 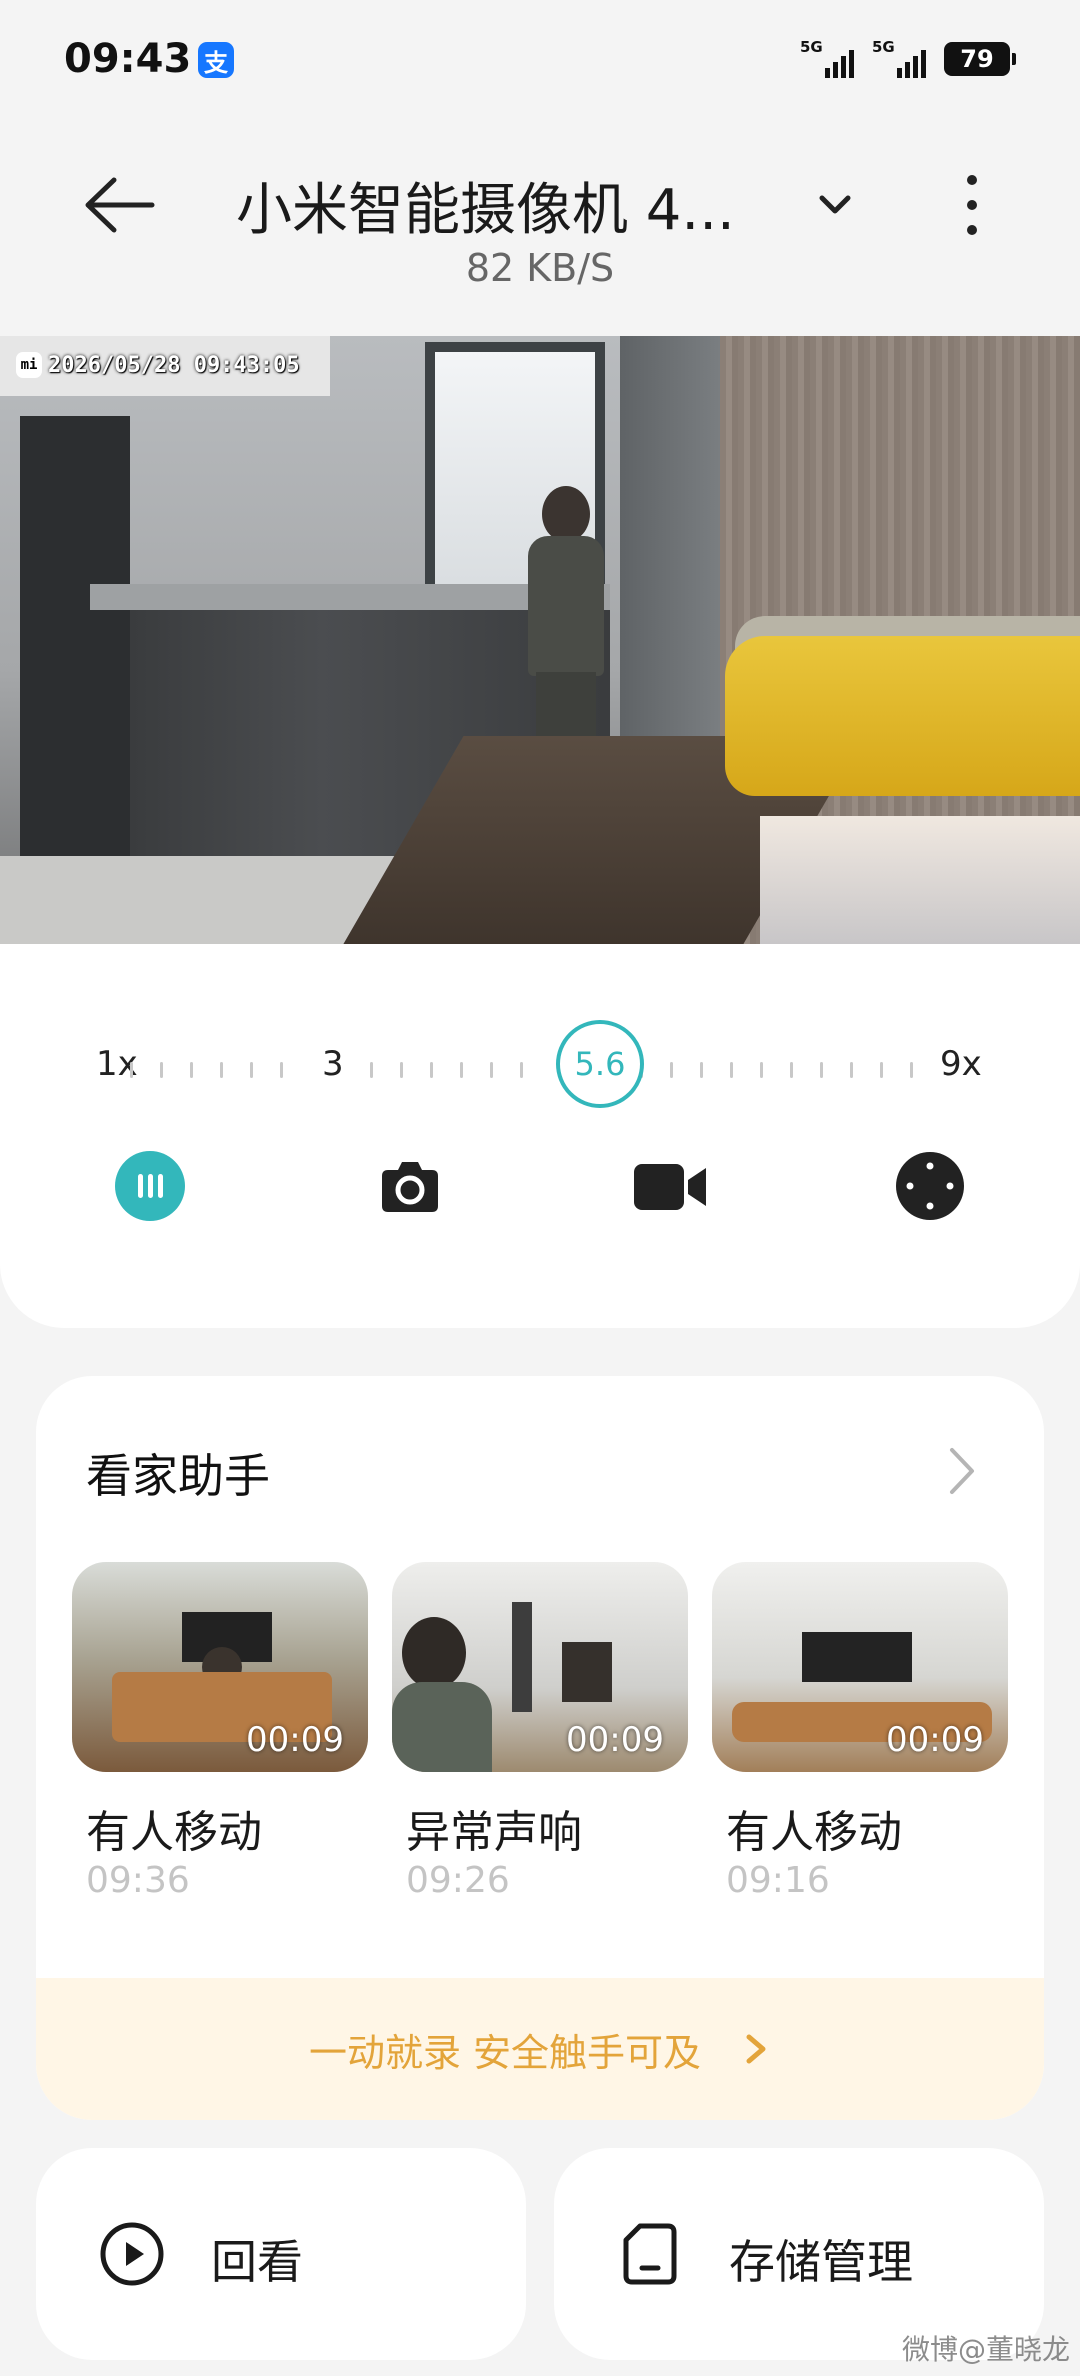 I want to click on more-button, so click(x=972, y=205).